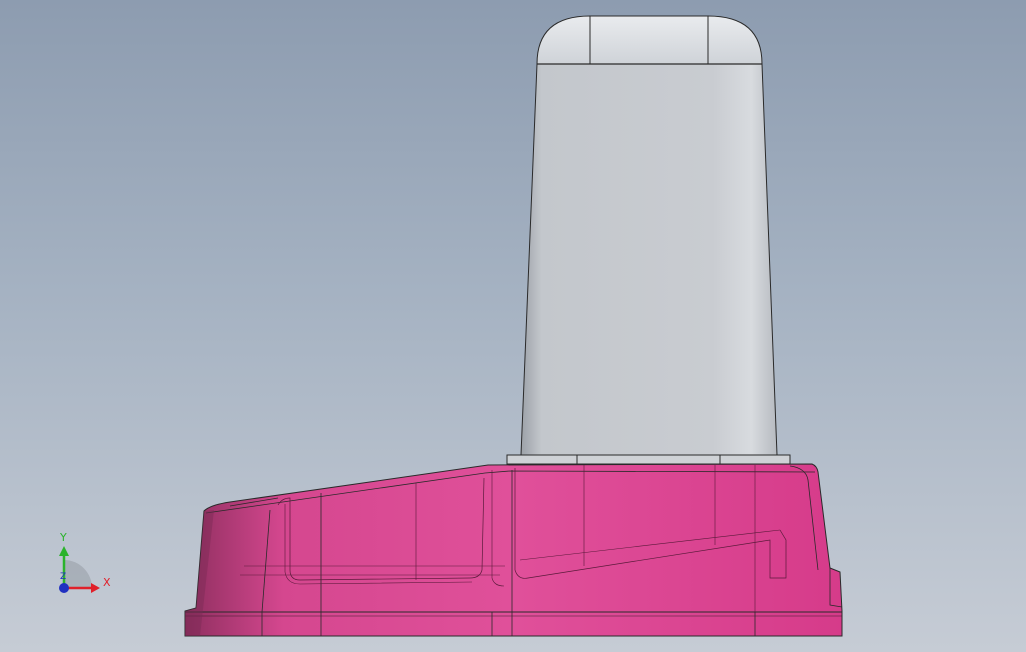 The height and width of the screenshot is (652, 1026). What do you see at coordinates (107, 582) in the screenshot?
I see `axis-label-x: X` at bounding box center [107, 582].